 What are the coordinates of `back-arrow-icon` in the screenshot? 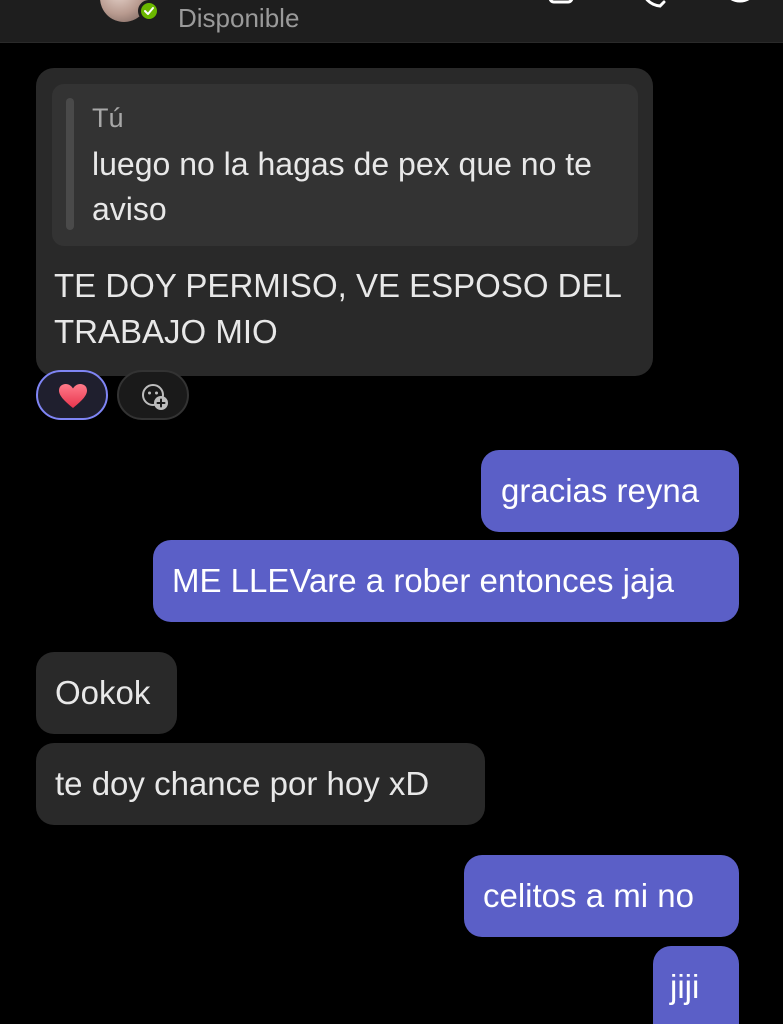 It's located at (40, 3).